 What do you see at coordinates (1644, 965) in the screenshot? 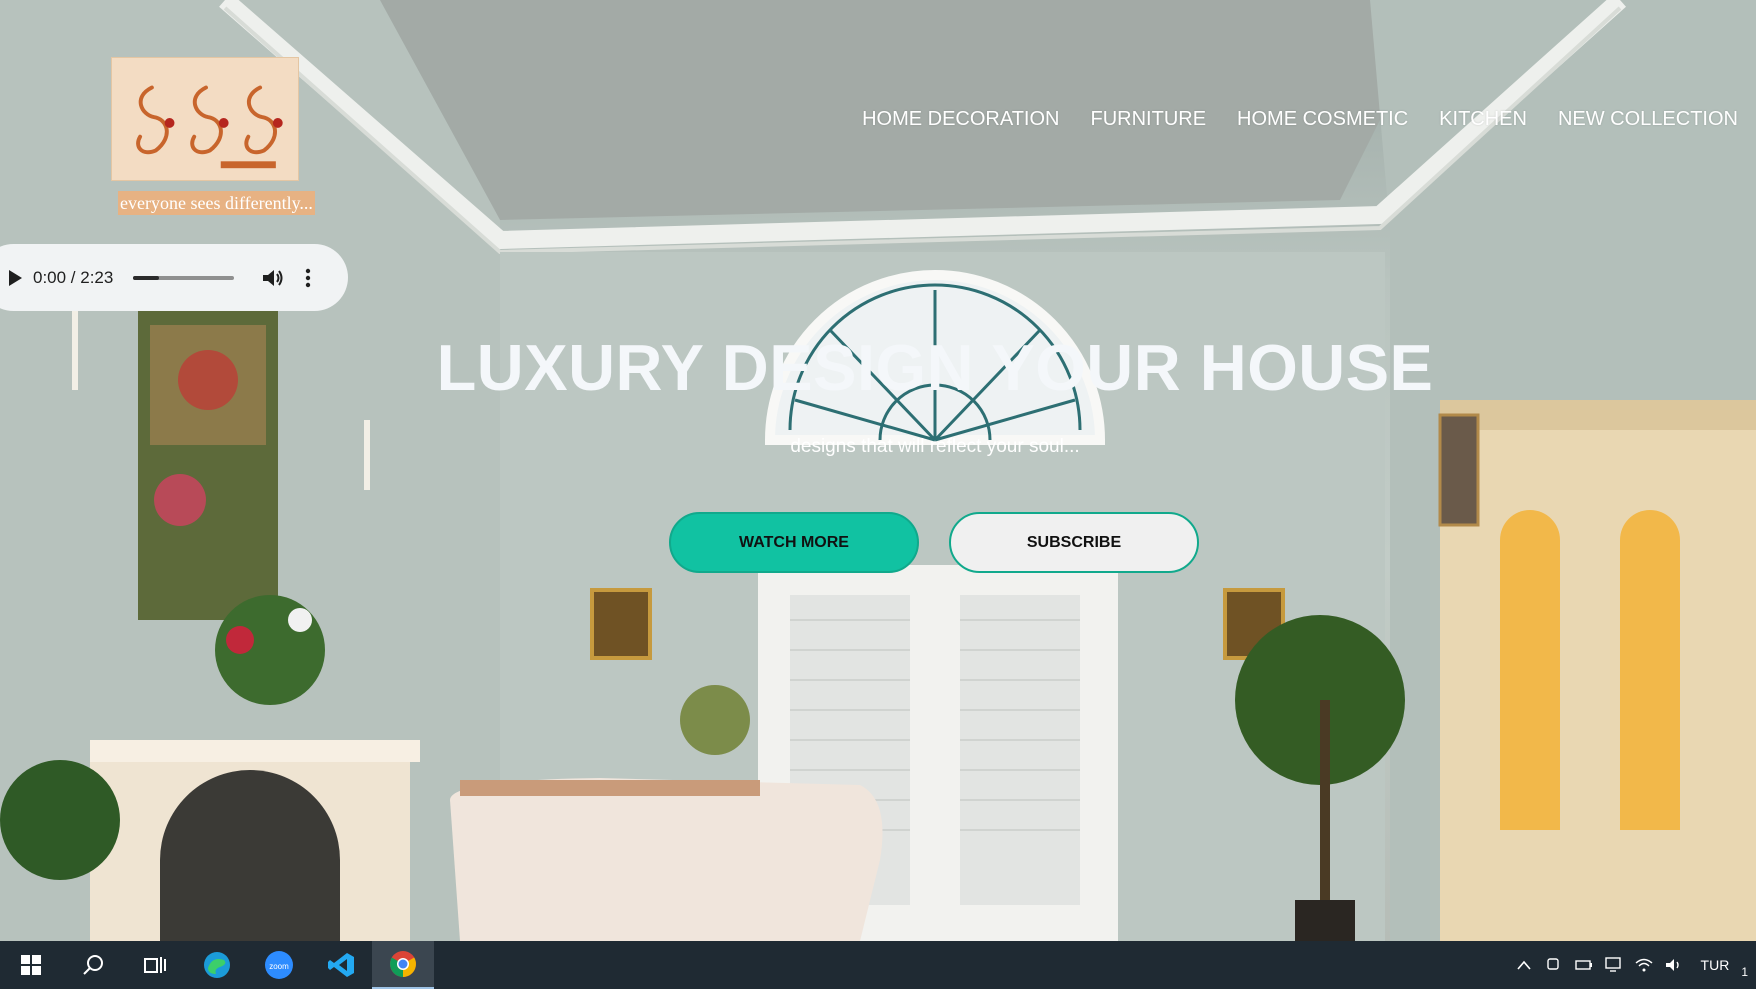
I see `wifi-icon` at bounding box center [1644, 965].